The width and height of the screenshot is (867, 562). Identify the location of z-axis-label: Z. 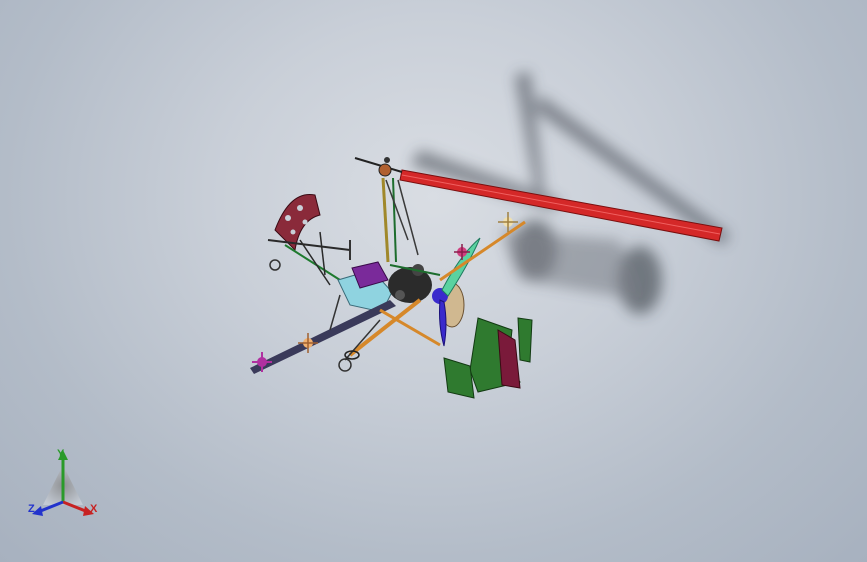
(31, 509).